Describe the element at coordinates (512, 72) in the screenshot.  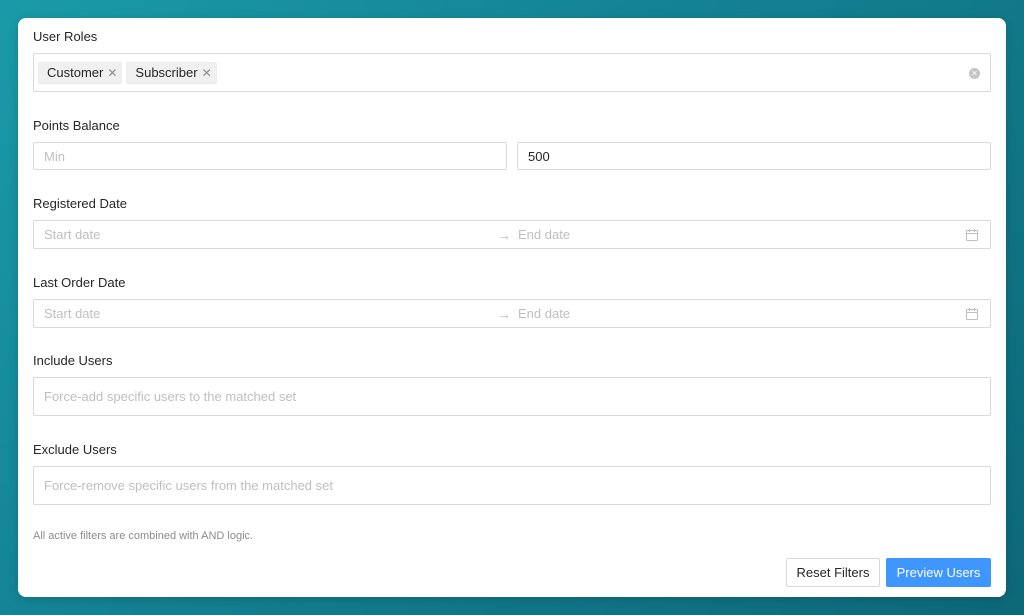
I see `user-roles-select: Customer ✕ Subscriber ✕ ✕` at that location.